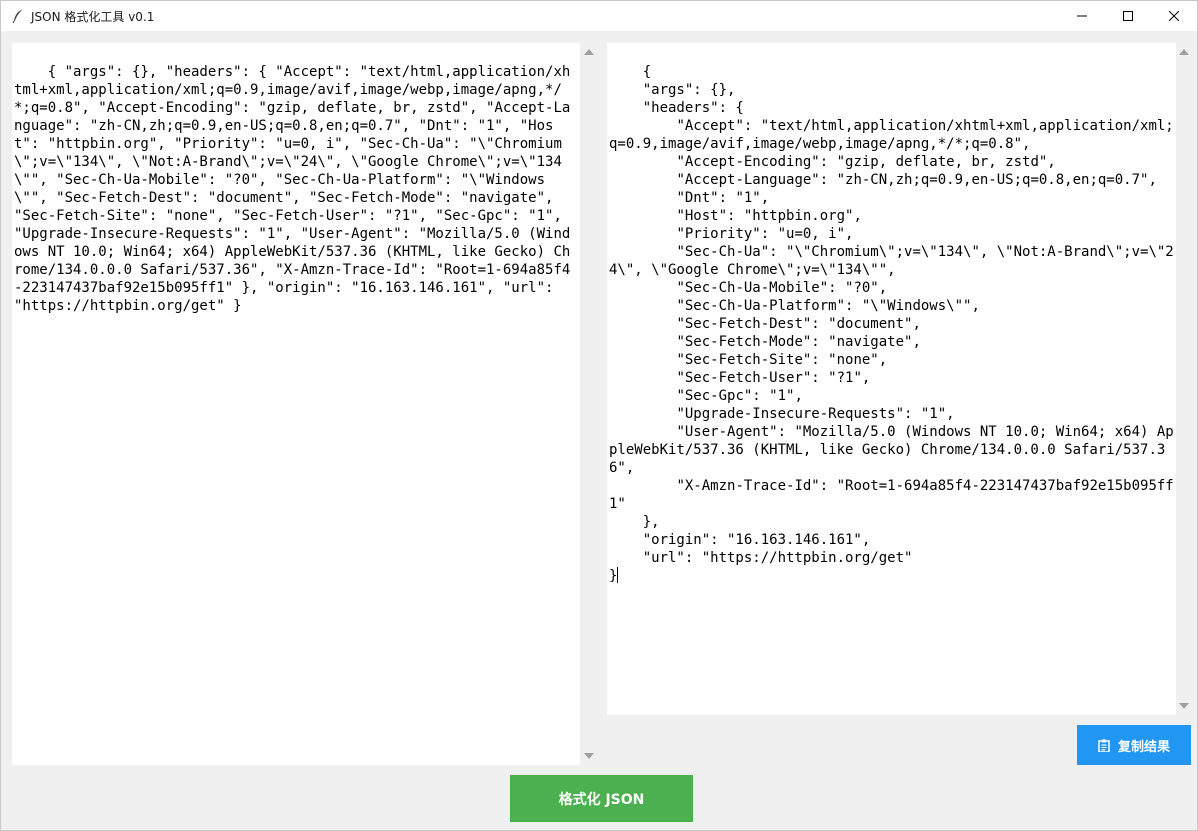  Describe the element at coordinates (1104, 745) in the screenshot. I see `clipboard-icon` at that location.